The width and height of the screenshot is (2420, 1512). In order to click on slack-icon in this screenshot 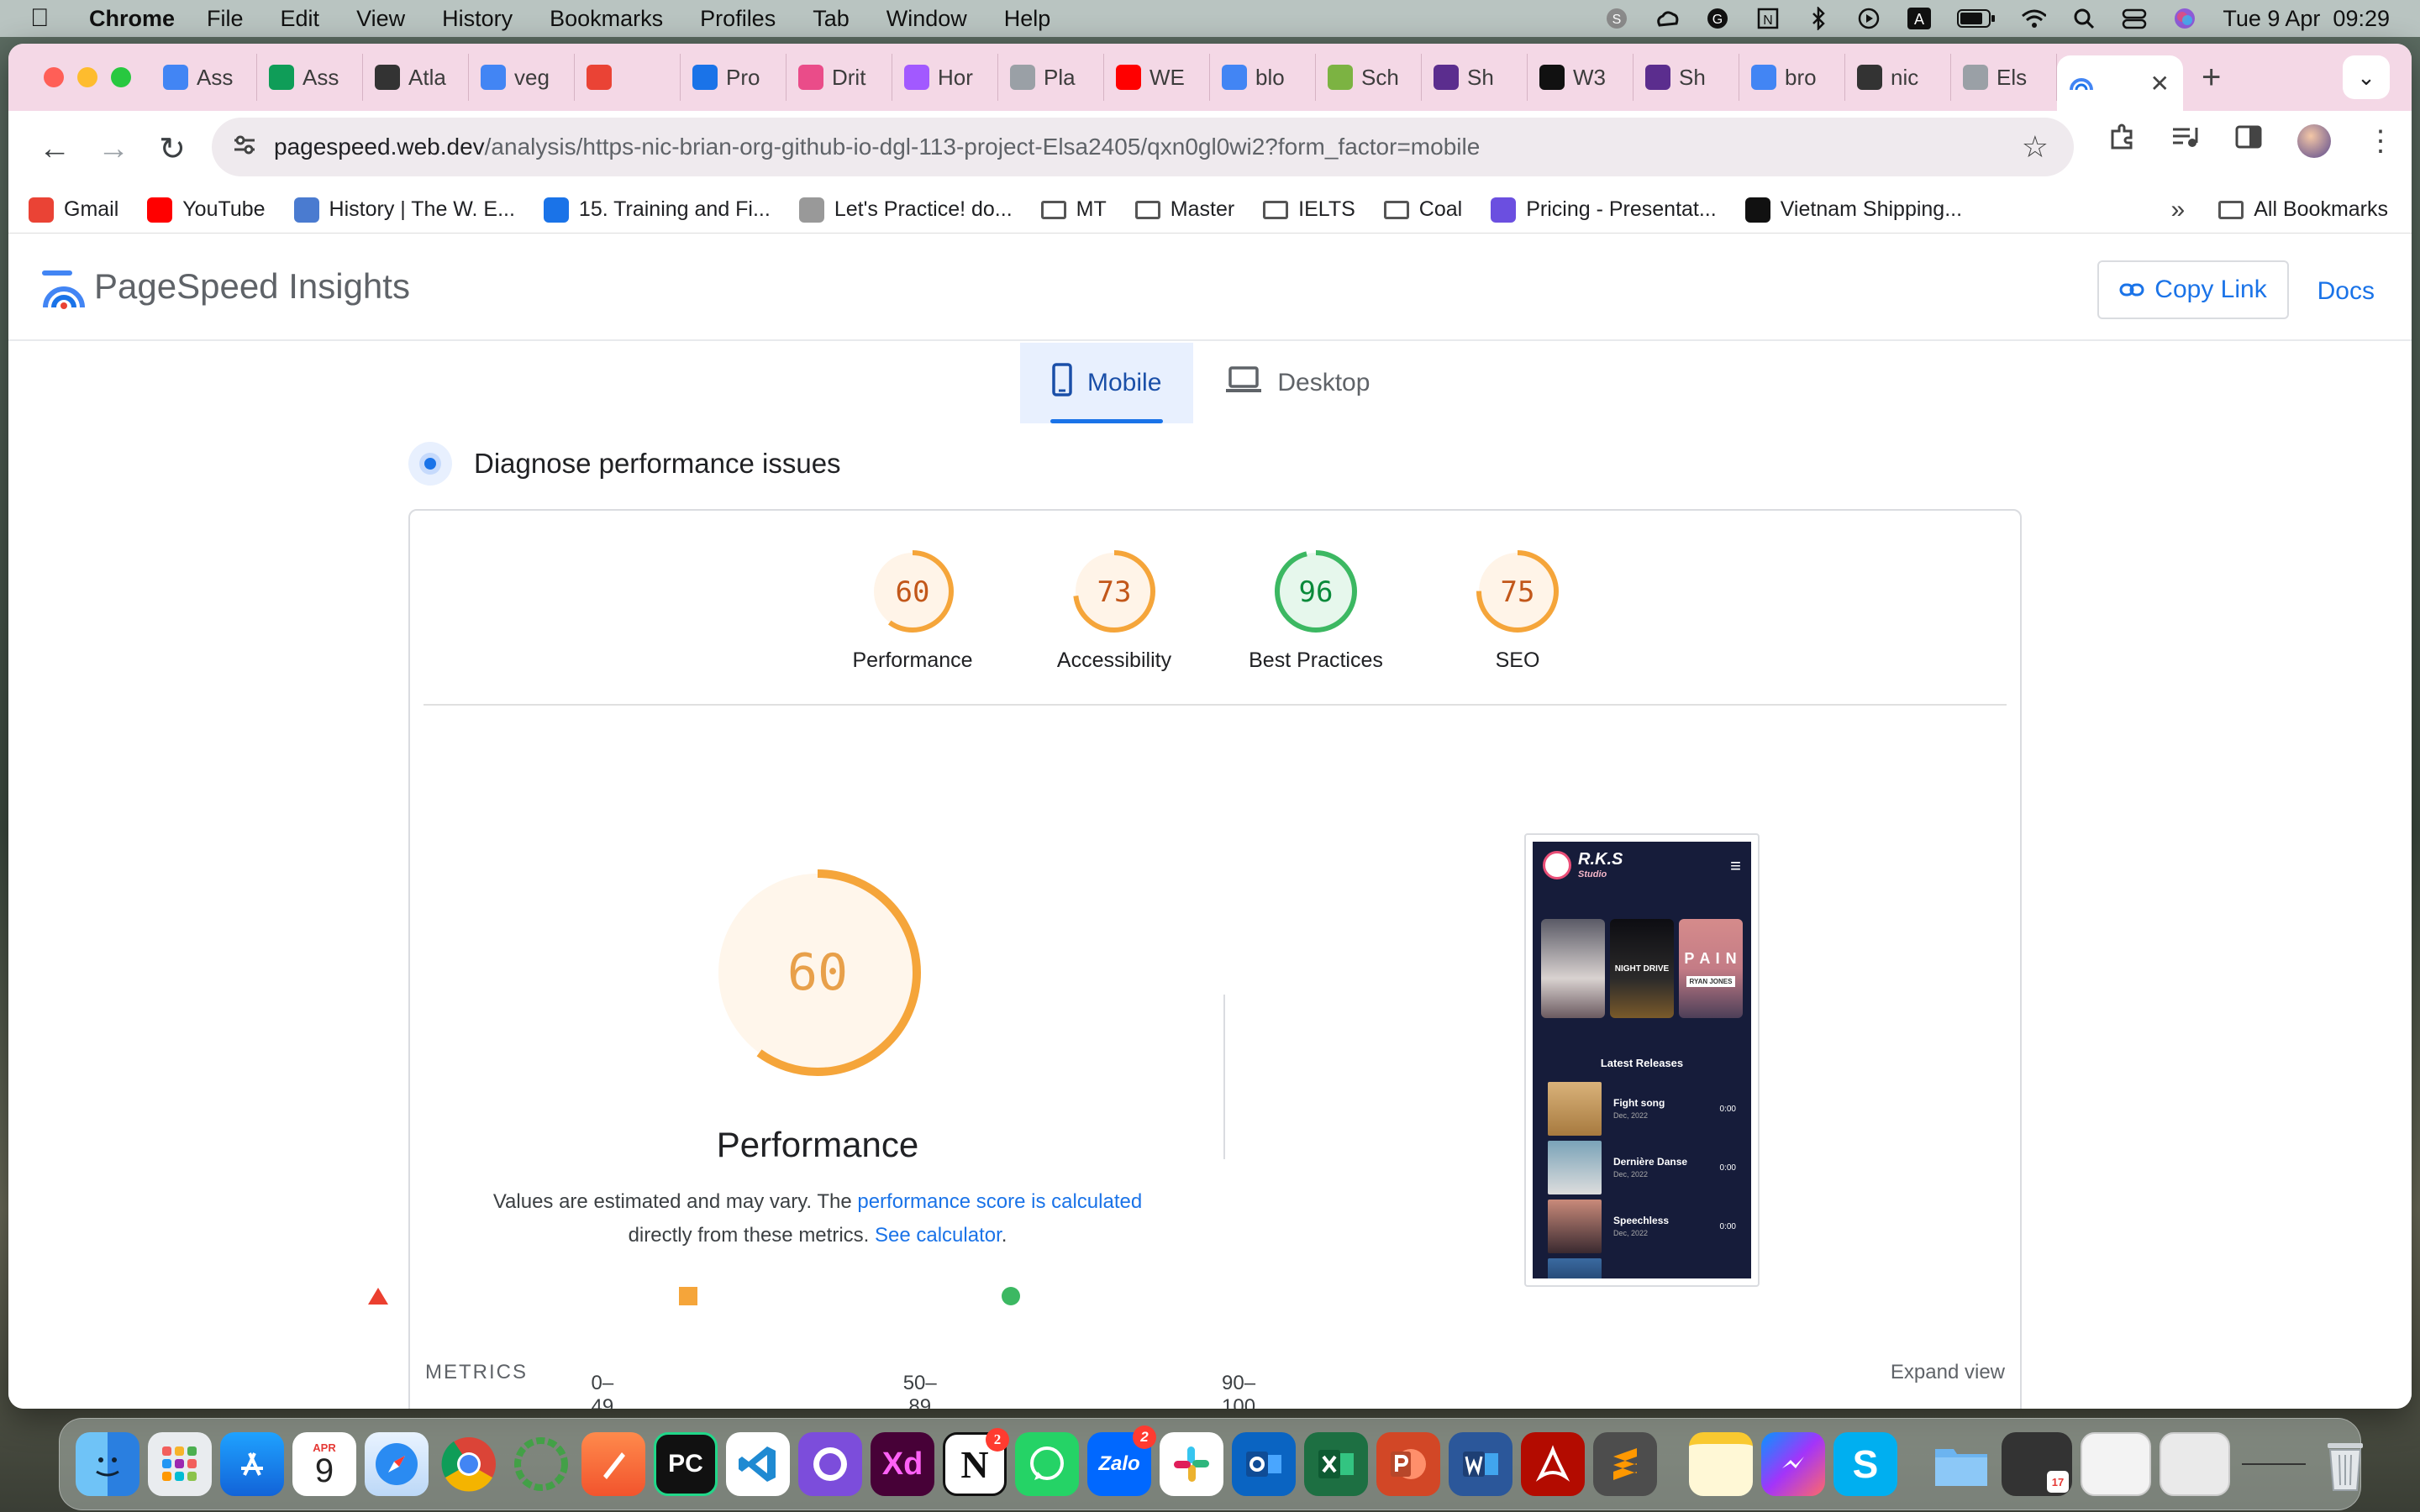, I will do `click(1192, 1464)`.